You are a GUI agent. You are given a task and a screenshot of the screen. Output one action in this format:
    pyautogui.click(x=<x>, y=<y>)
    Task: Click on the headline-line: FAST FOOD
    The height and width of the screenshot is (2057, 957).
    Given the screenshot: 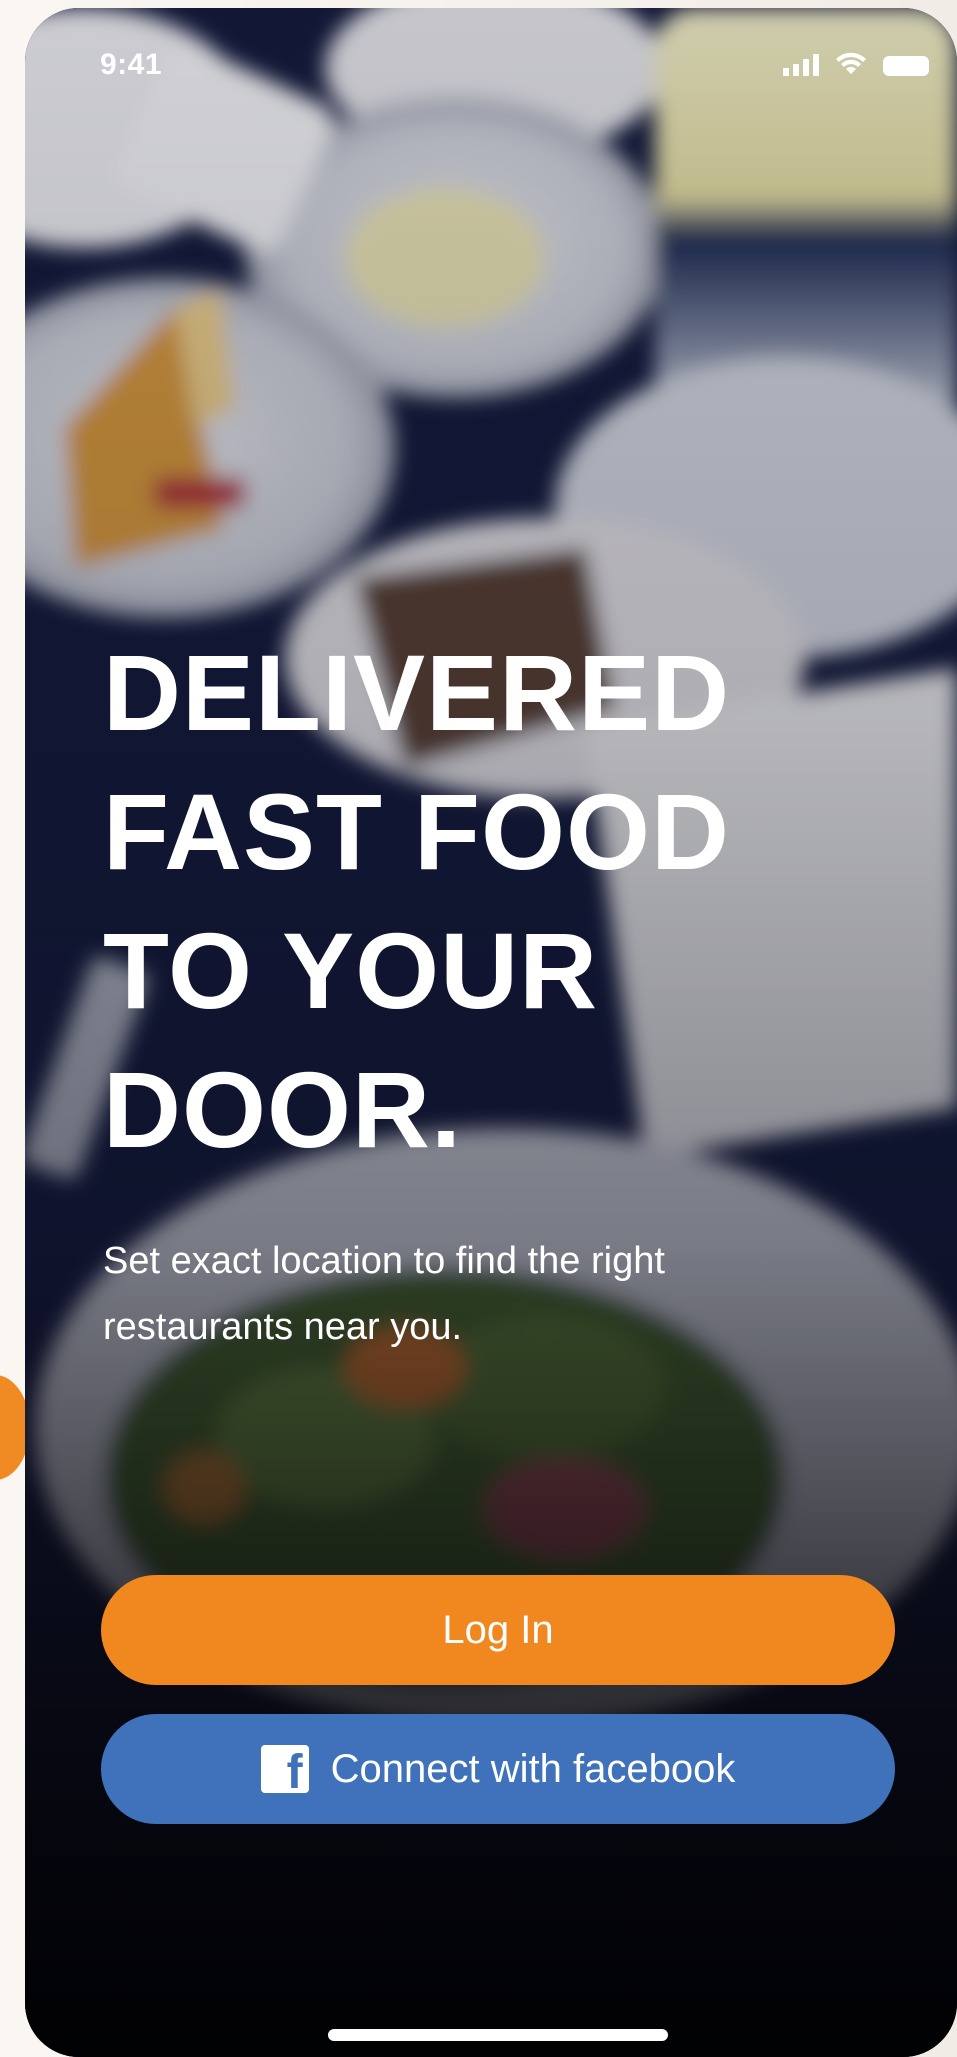 What is the action you would take?
    pyautogui.click(x=416, y=831)
    